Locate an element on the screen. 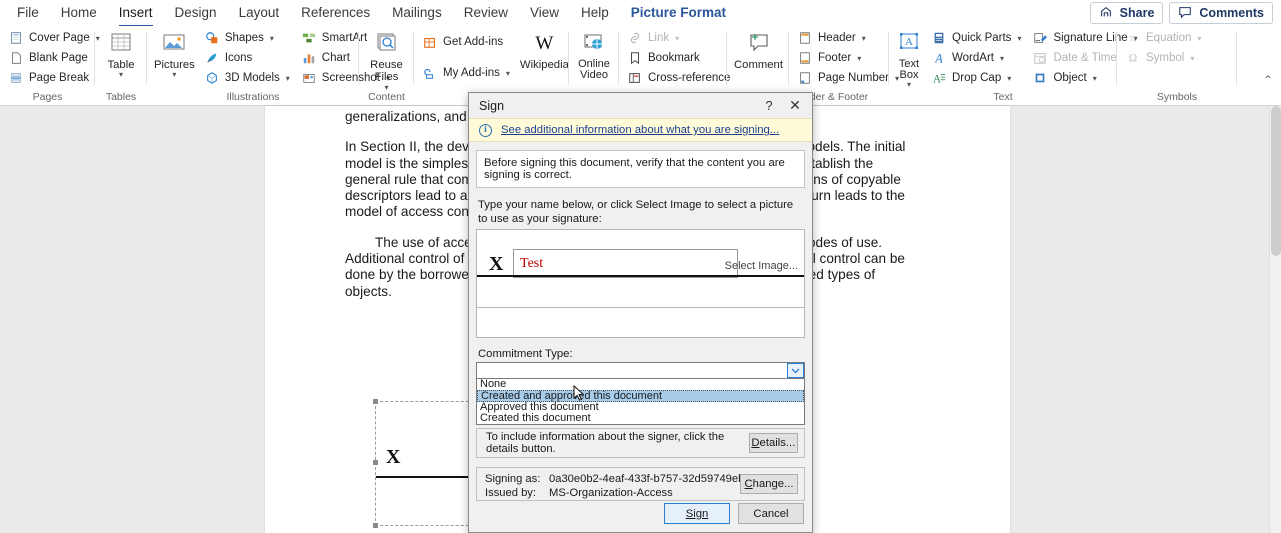  page-number-icon is located at coordinates (806, 79).